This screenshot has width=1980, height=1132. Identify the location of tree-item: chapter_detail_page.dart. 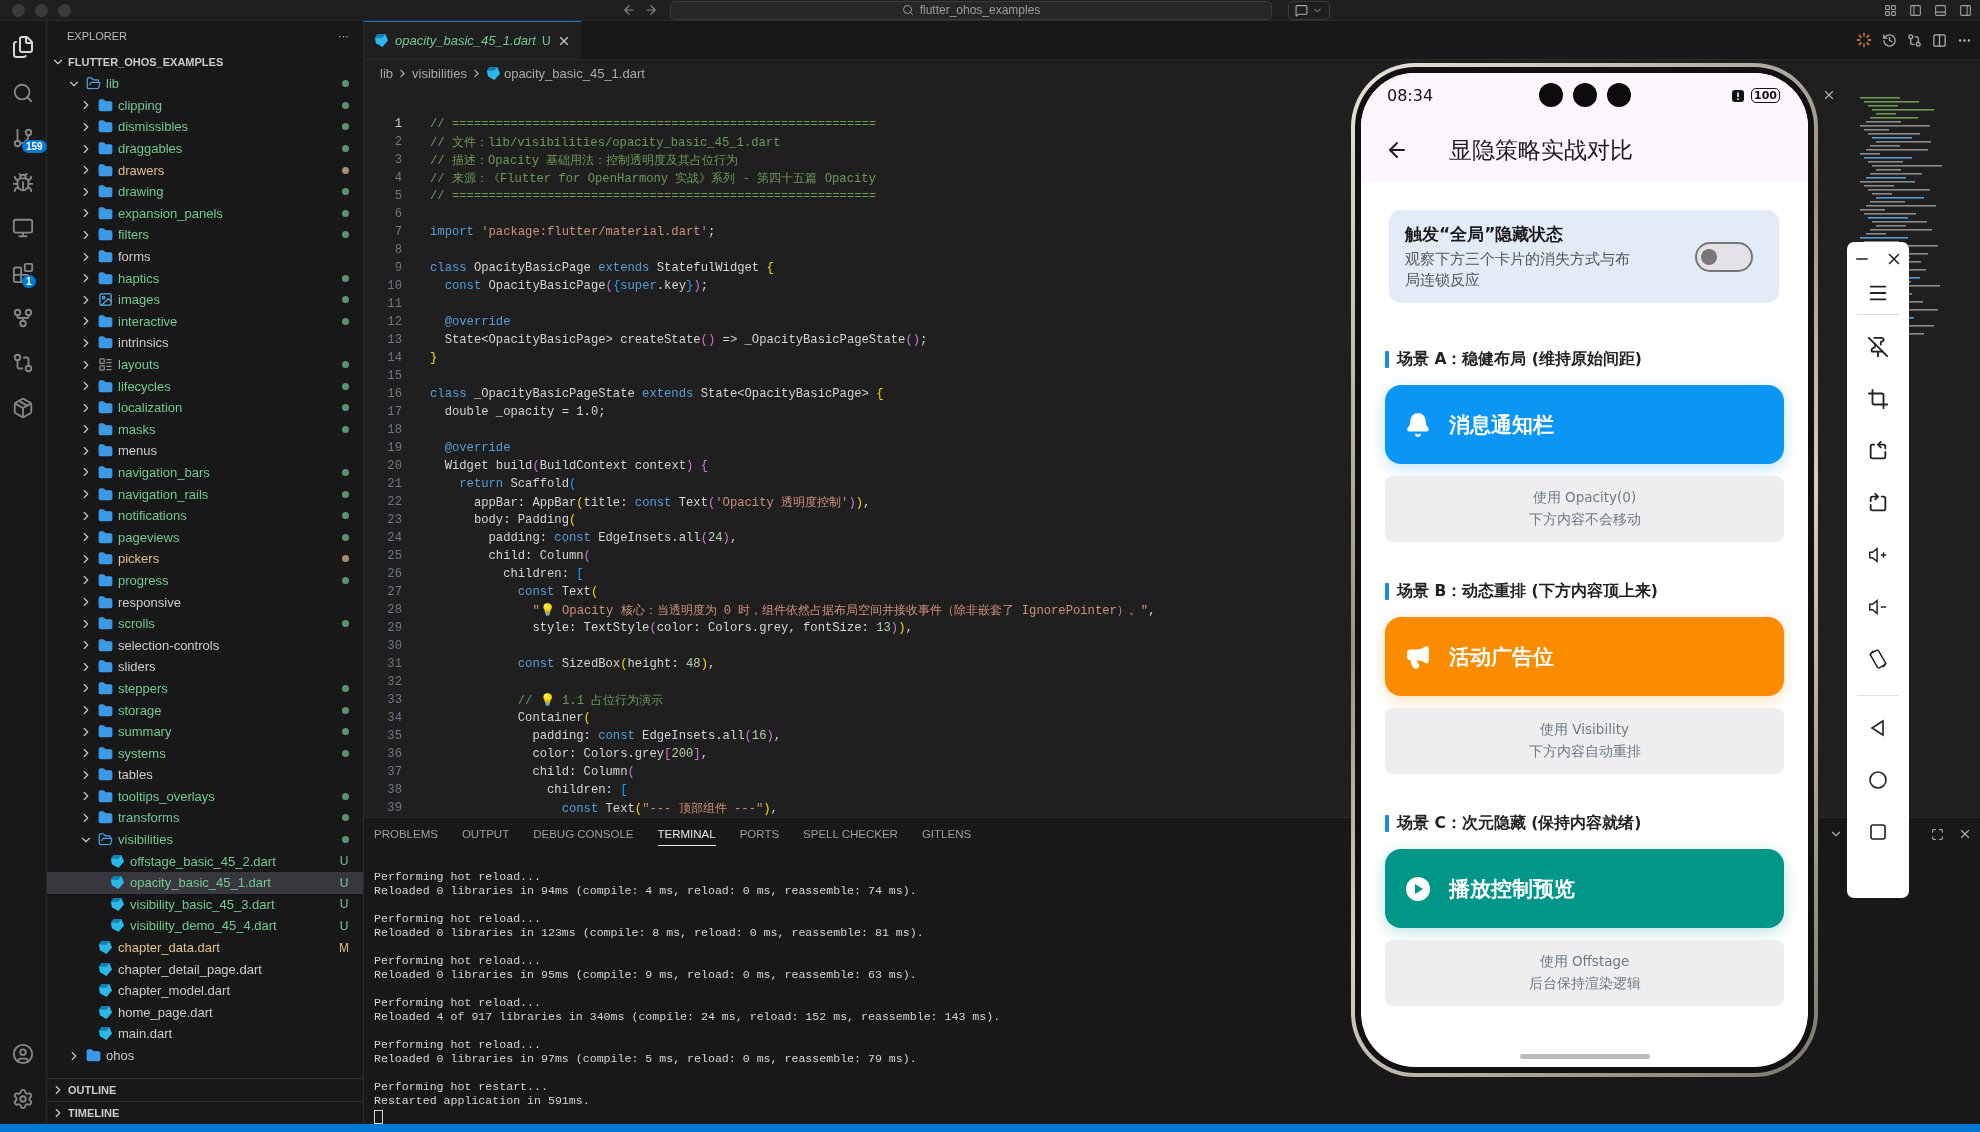
(205, 969).